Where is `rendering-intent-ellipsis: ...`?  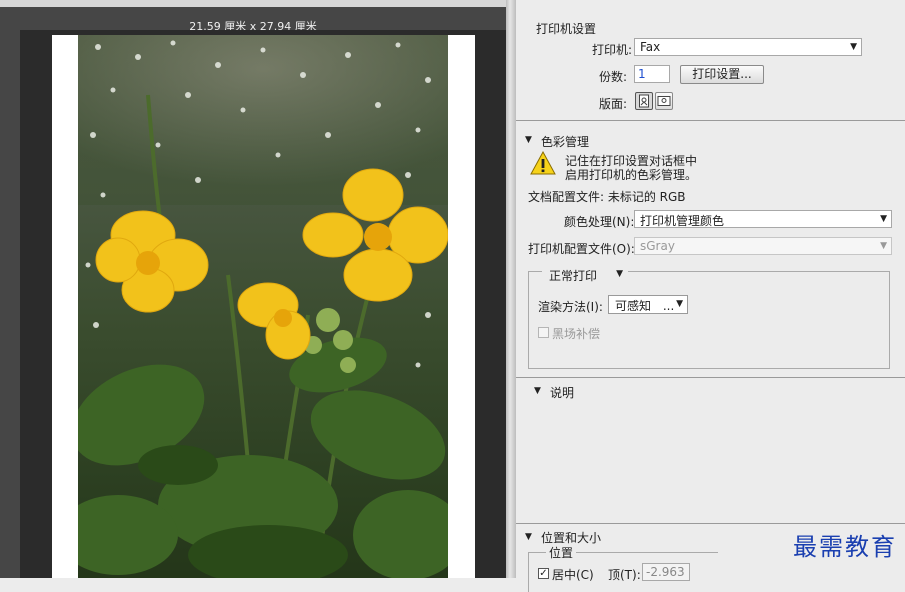 rendering-intent-ellipsis: ... is located at coordinates (668, 306).